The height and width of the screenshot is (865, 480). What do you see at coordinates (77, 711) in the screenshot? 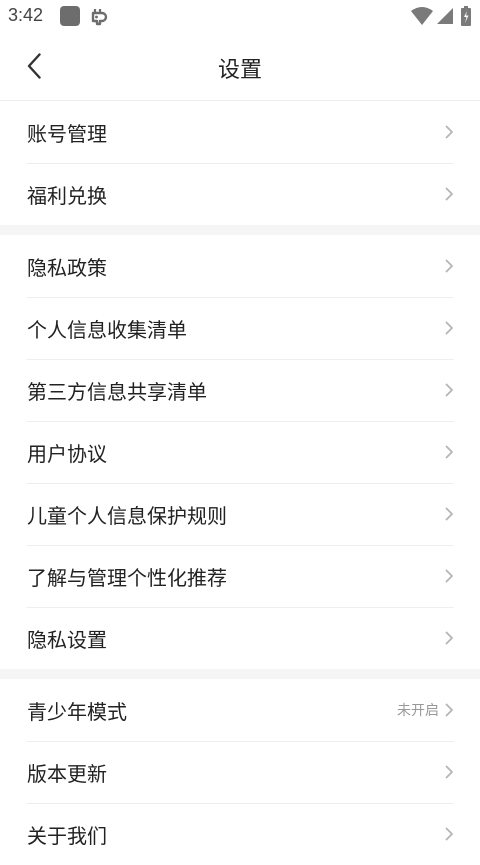
I see `settings-item-label: 青少年模式` at bounding box center [77, 711].